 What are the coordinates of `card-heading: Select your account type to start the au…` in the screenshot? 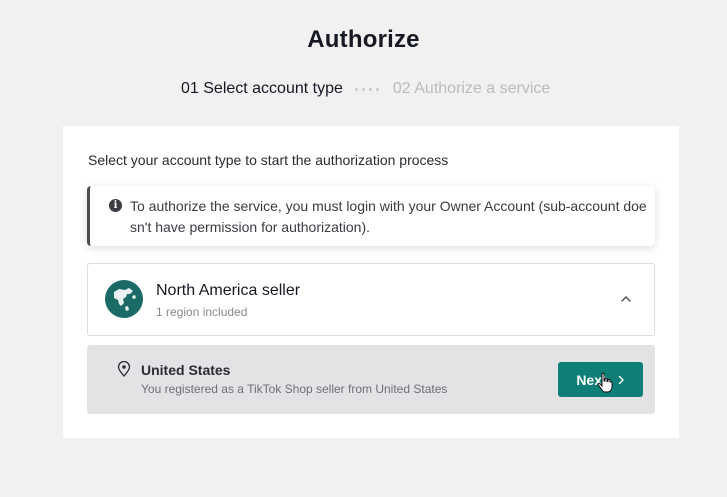 It's located at (268, 160).